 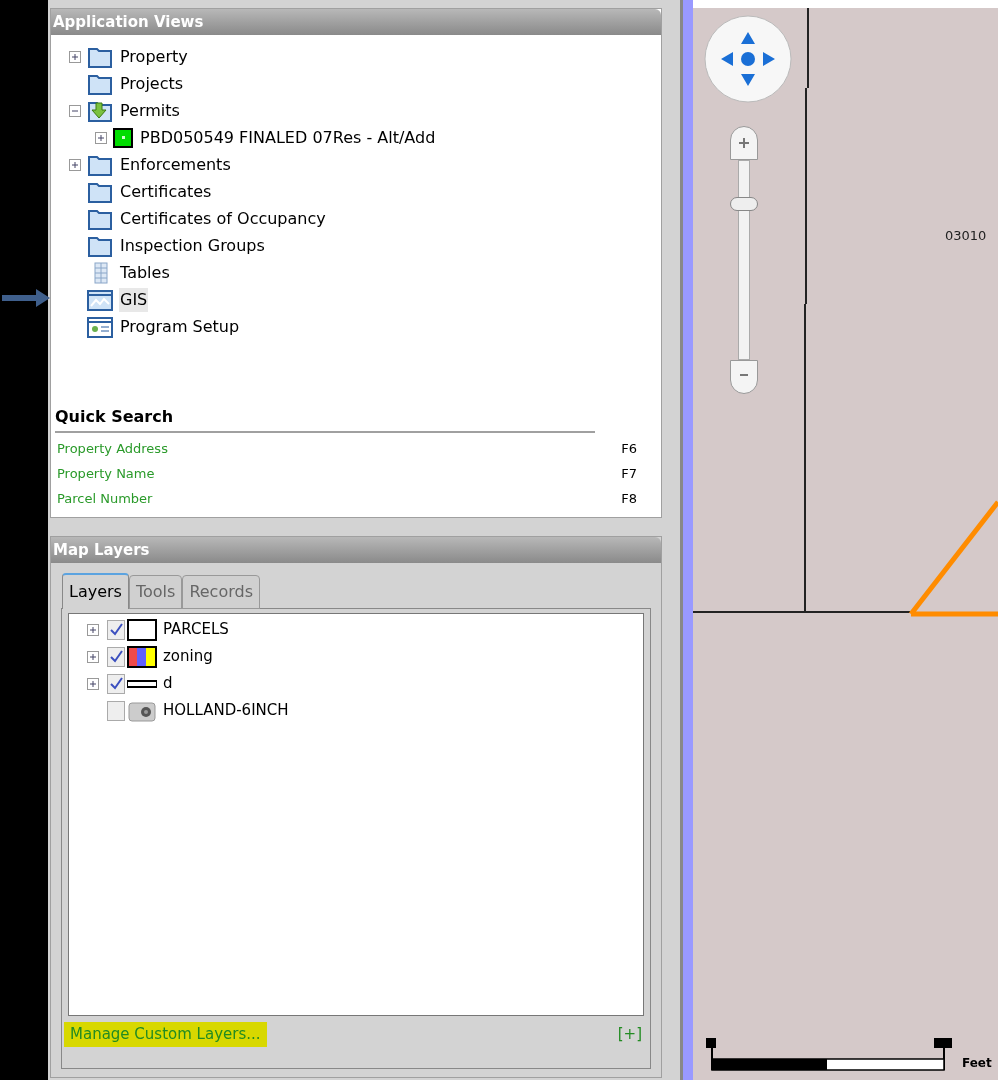 What do you see at coordinates (166, 191) in the screenshot?
I see `tree-item: Certificates` at bounding box center [166, 191].